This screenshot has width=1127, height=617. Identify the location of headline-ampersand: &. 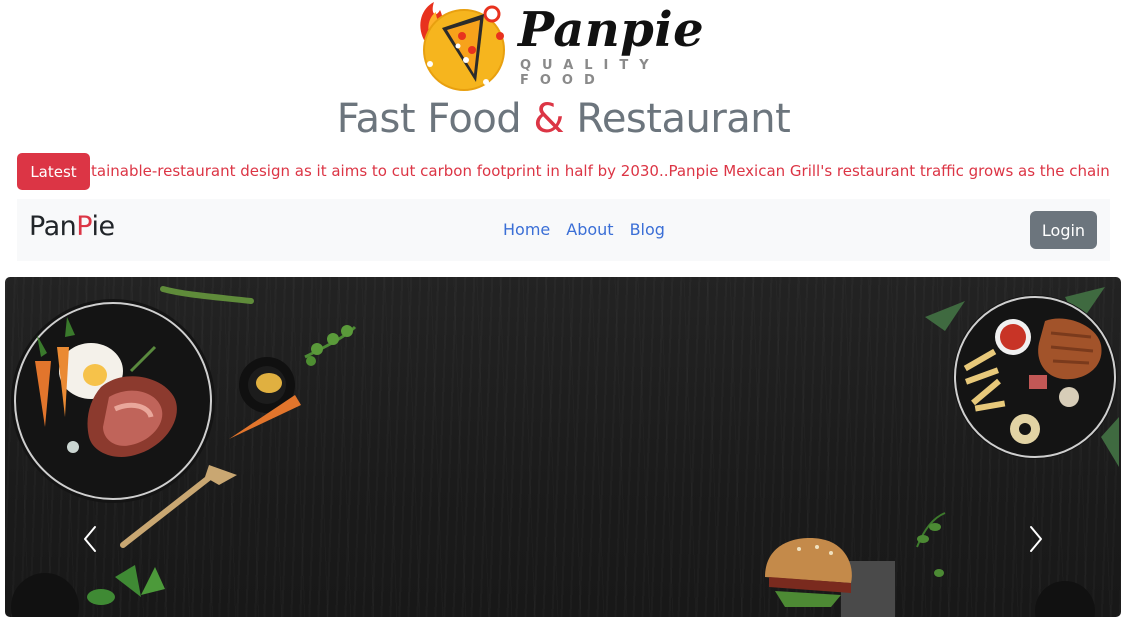
(549, 119).